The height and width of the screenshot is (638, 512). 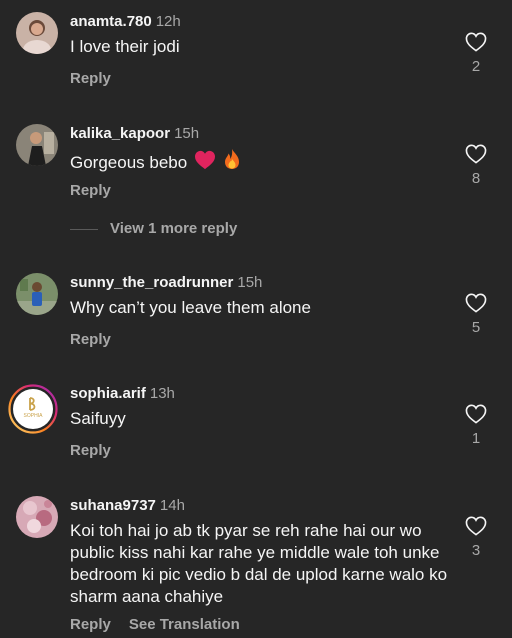 I want to click on username: suhana9737, so click(x=113, y=505).